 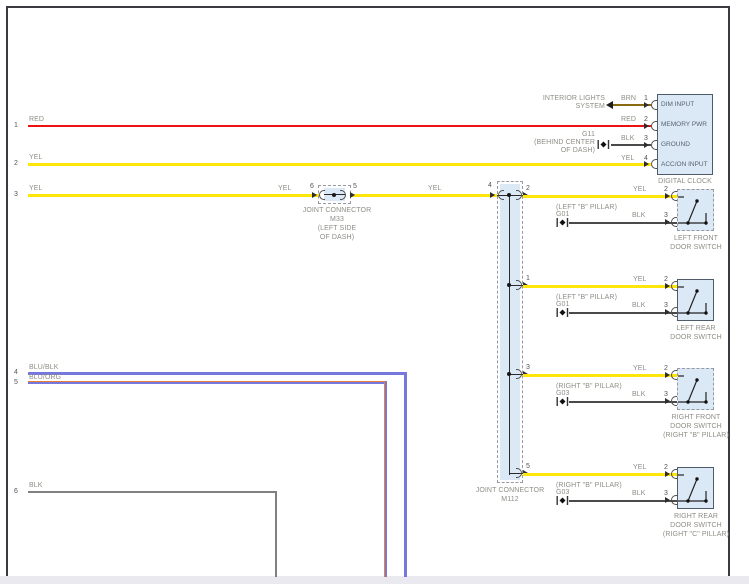 What do you see at coordinates (729, 291) in the screenshot?
I see `frame-right-border` at bounding box center [729, 291].